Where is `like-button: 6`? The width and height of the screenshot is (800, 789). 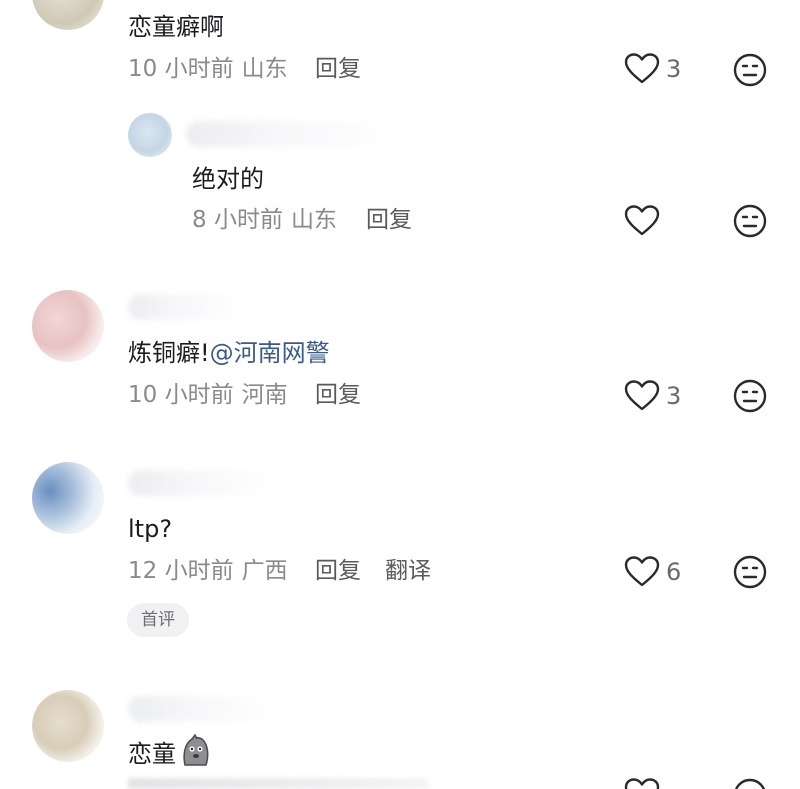 like-button: 6 is located at coordinates (652, 572).